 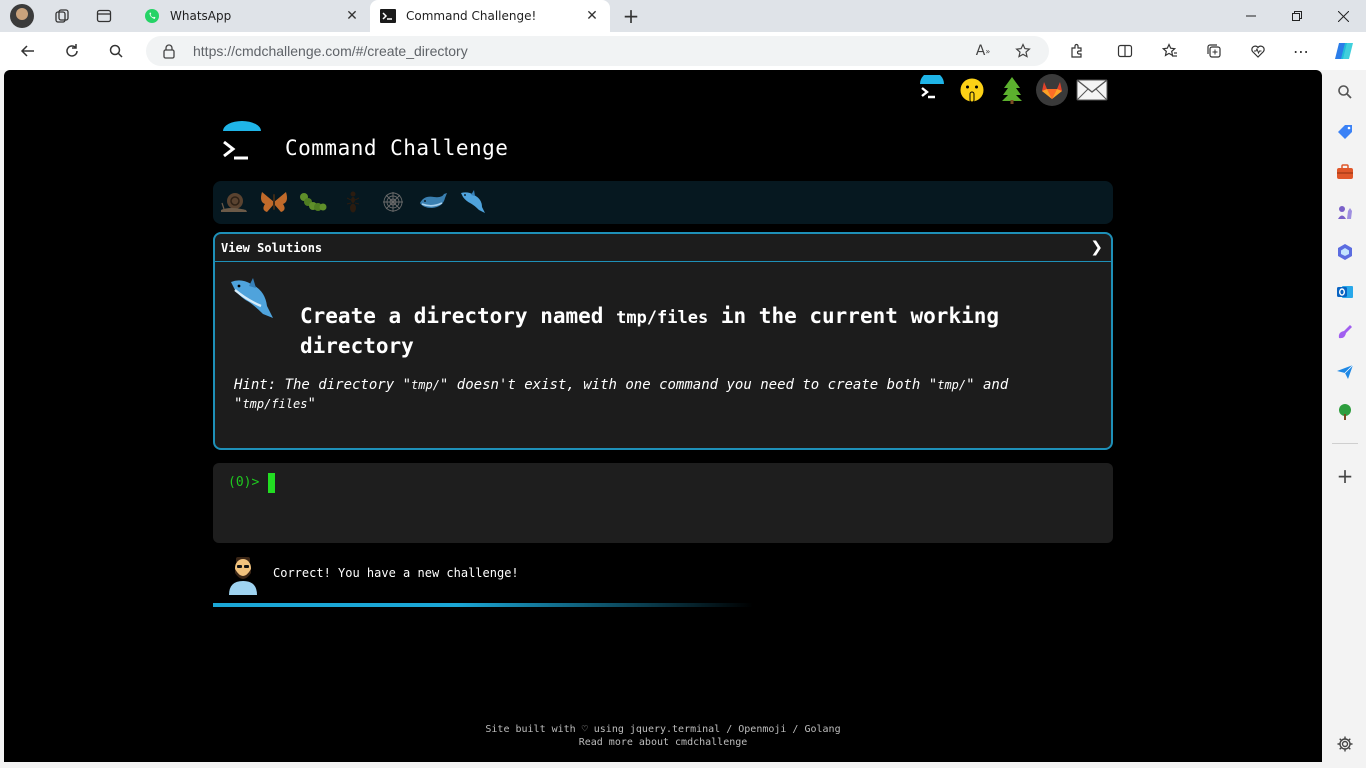 I want to click on shushing-face-icon, so click(x=972, y=90).